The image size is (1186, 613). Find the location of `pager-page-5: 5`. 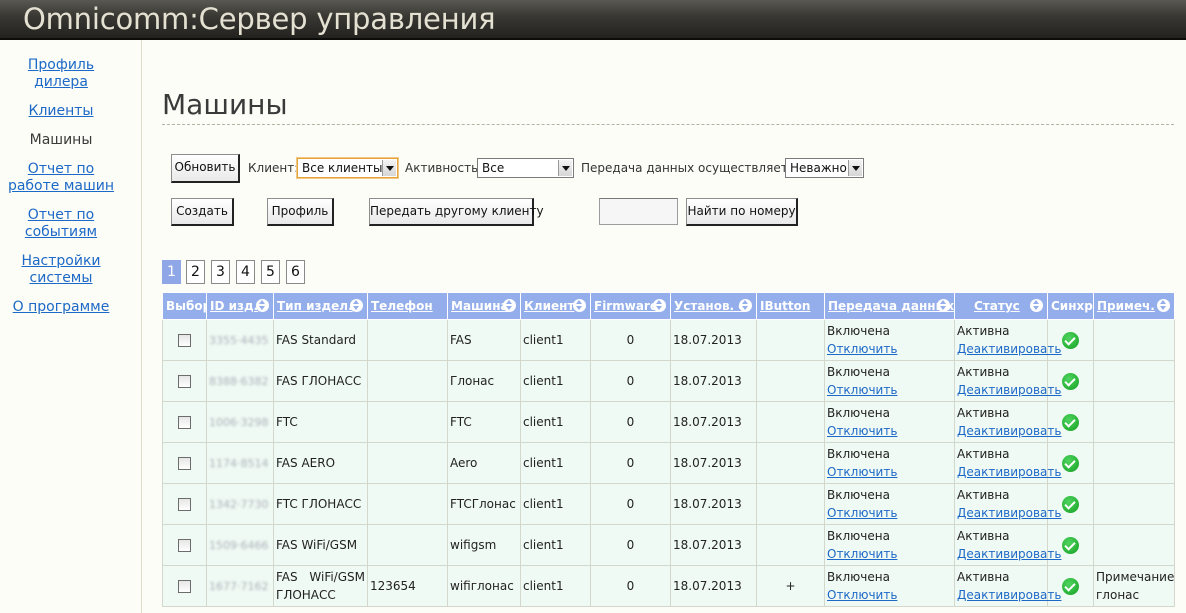

pager-page-5: 5 is located at coordinates (270, 272).